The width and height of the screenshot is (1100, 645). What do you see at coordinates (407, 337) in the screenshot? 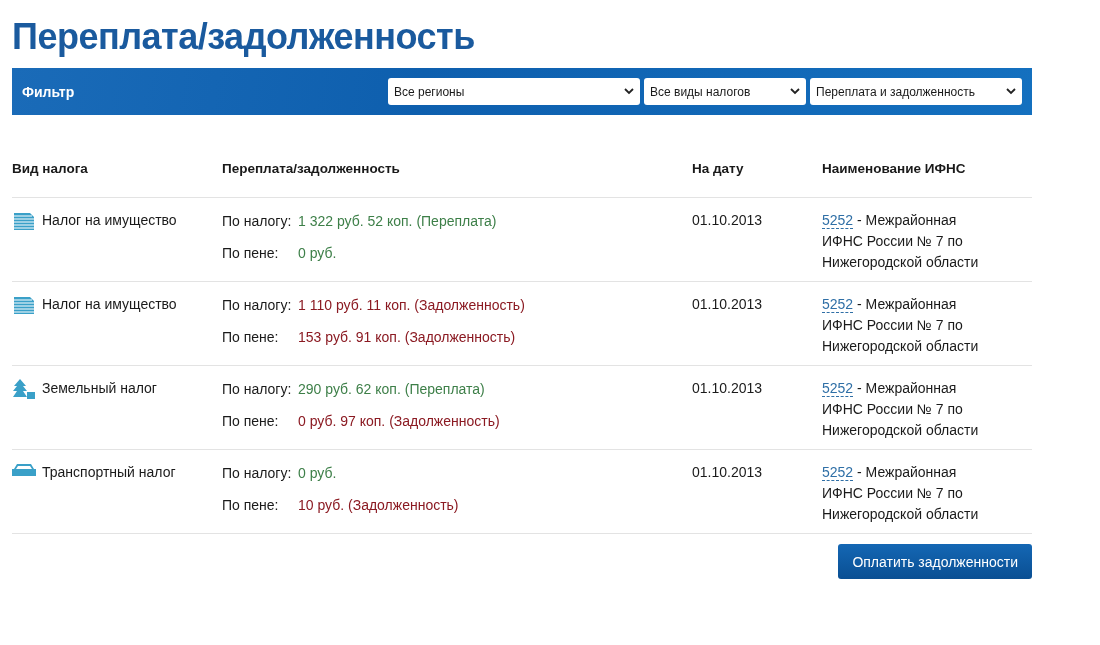
I see `amount-value: 153 руб. 91 коп. (Задолженность)` at bounding box center [407, 337].